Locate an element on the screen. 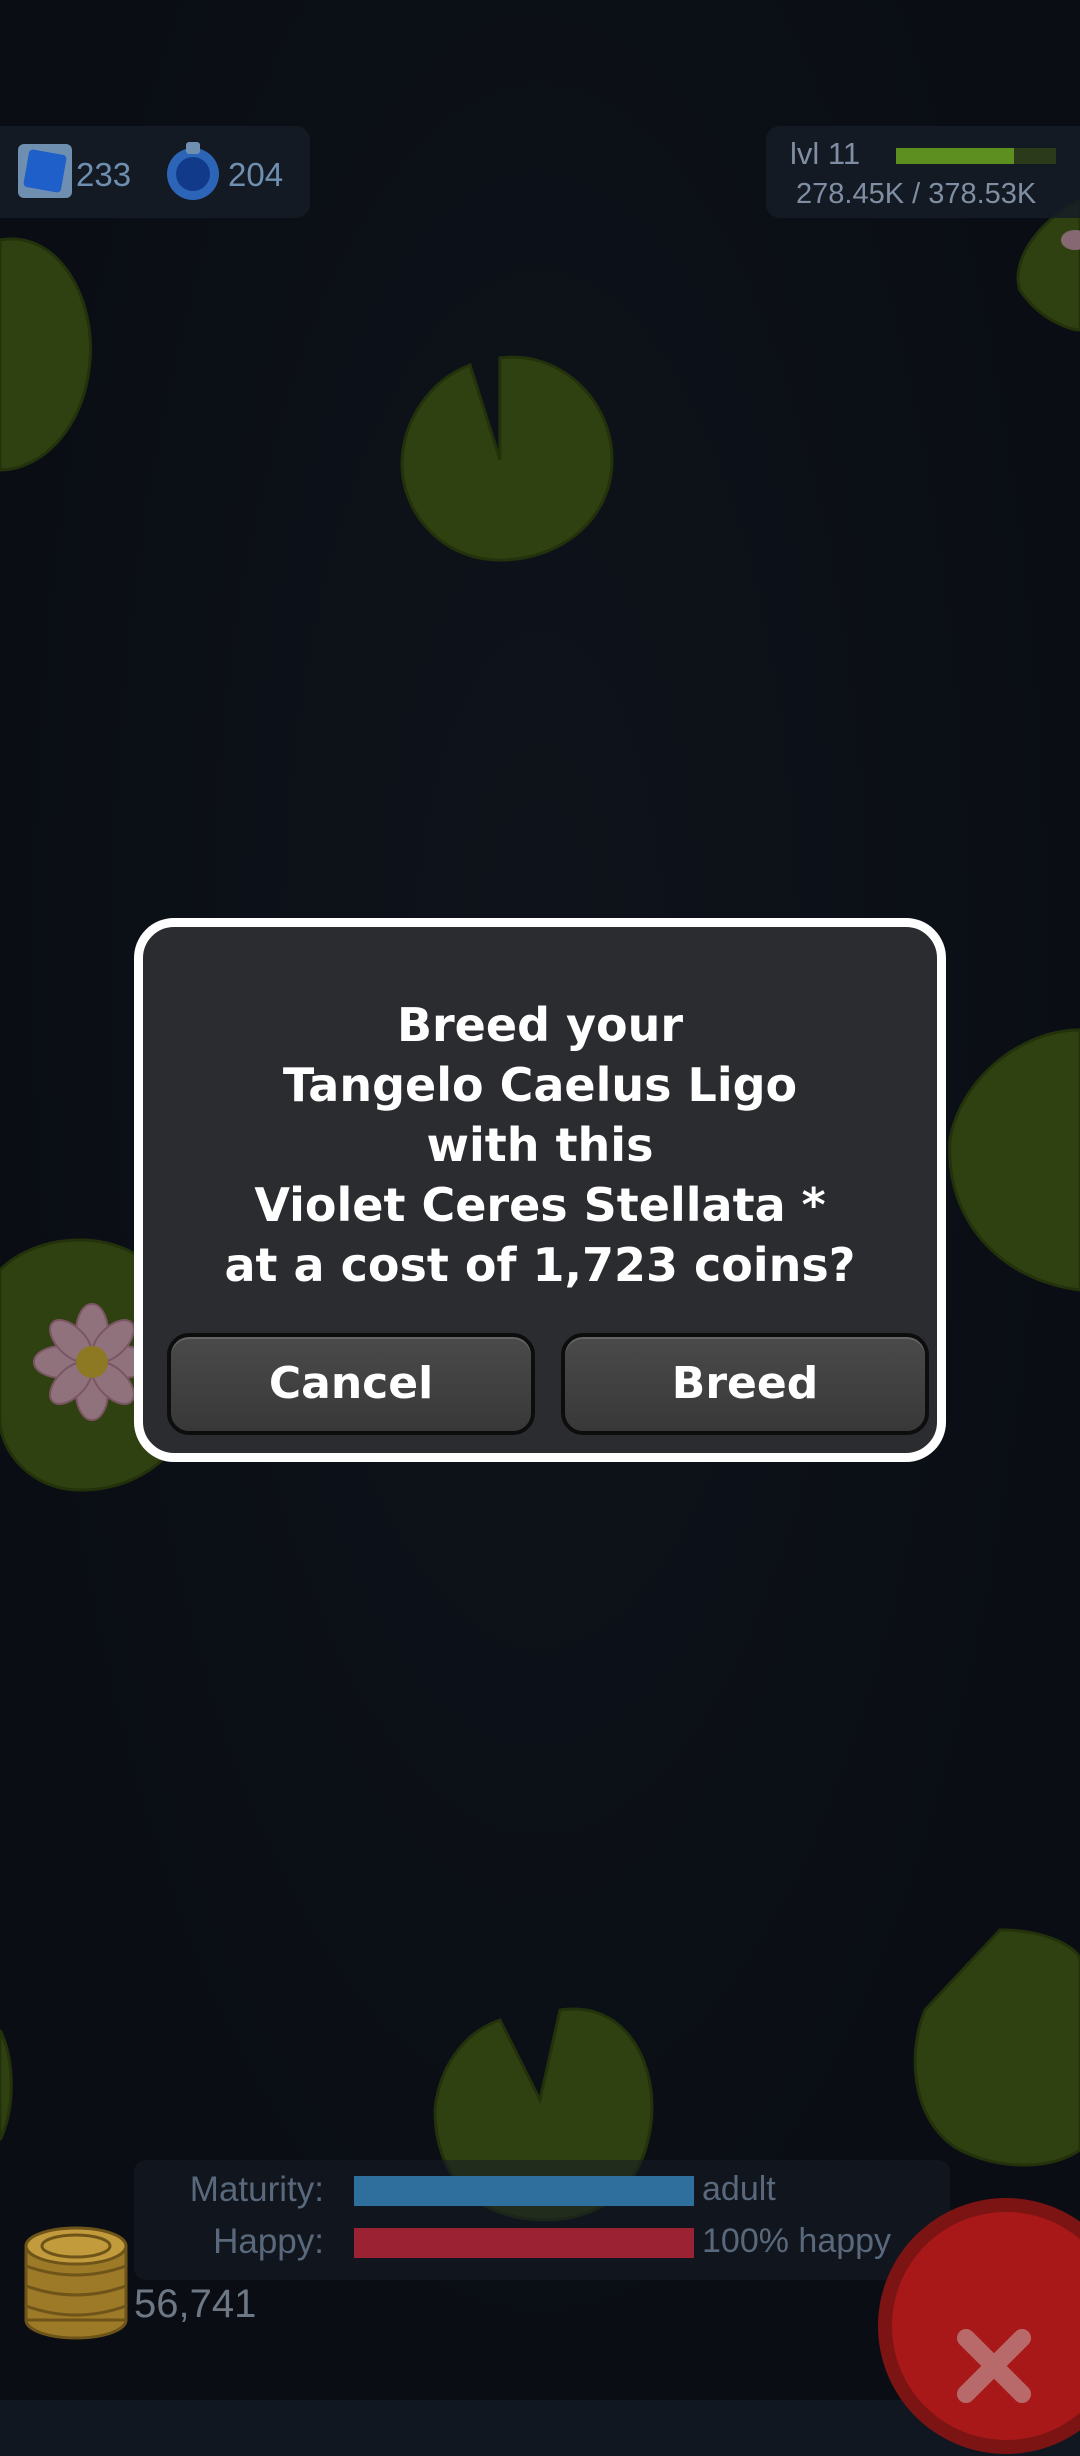  dialog-line: at a cost of 1,723 coins? is located at coordinates (540, 1265).